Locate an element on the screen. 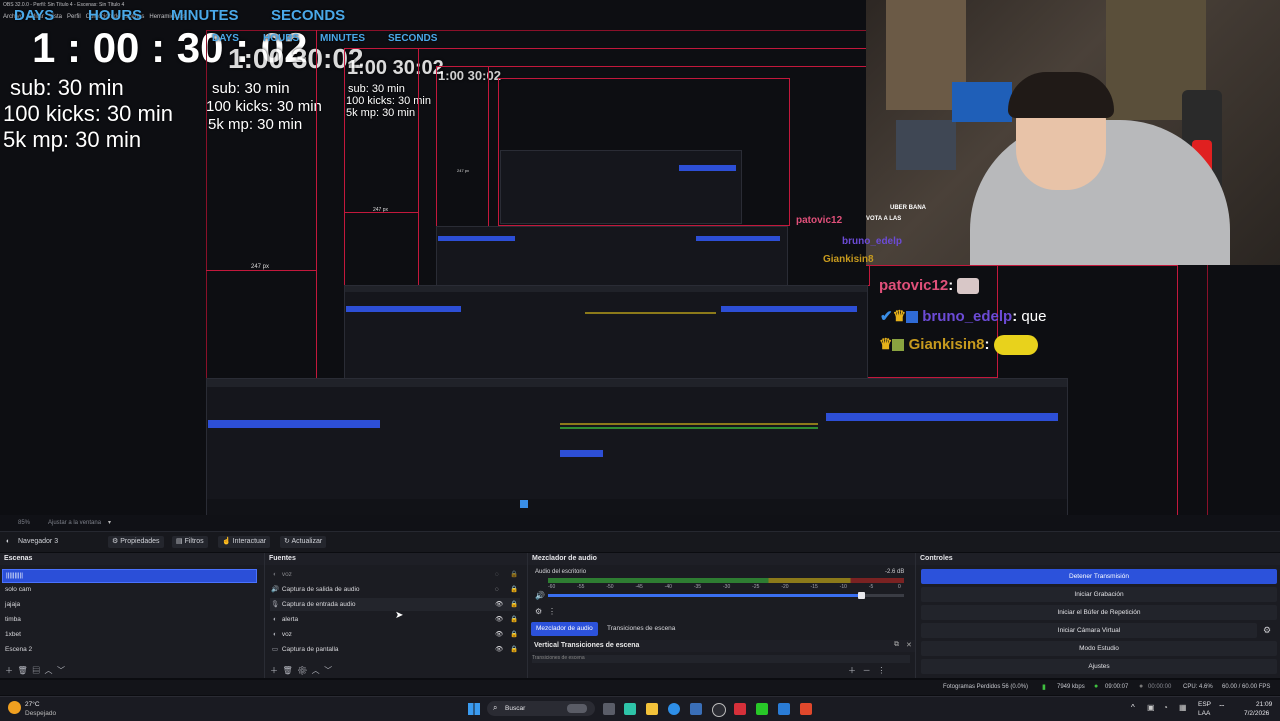 The image size is (1280, 721). weather-desc: Despejado is located at coordinates (40, 713).